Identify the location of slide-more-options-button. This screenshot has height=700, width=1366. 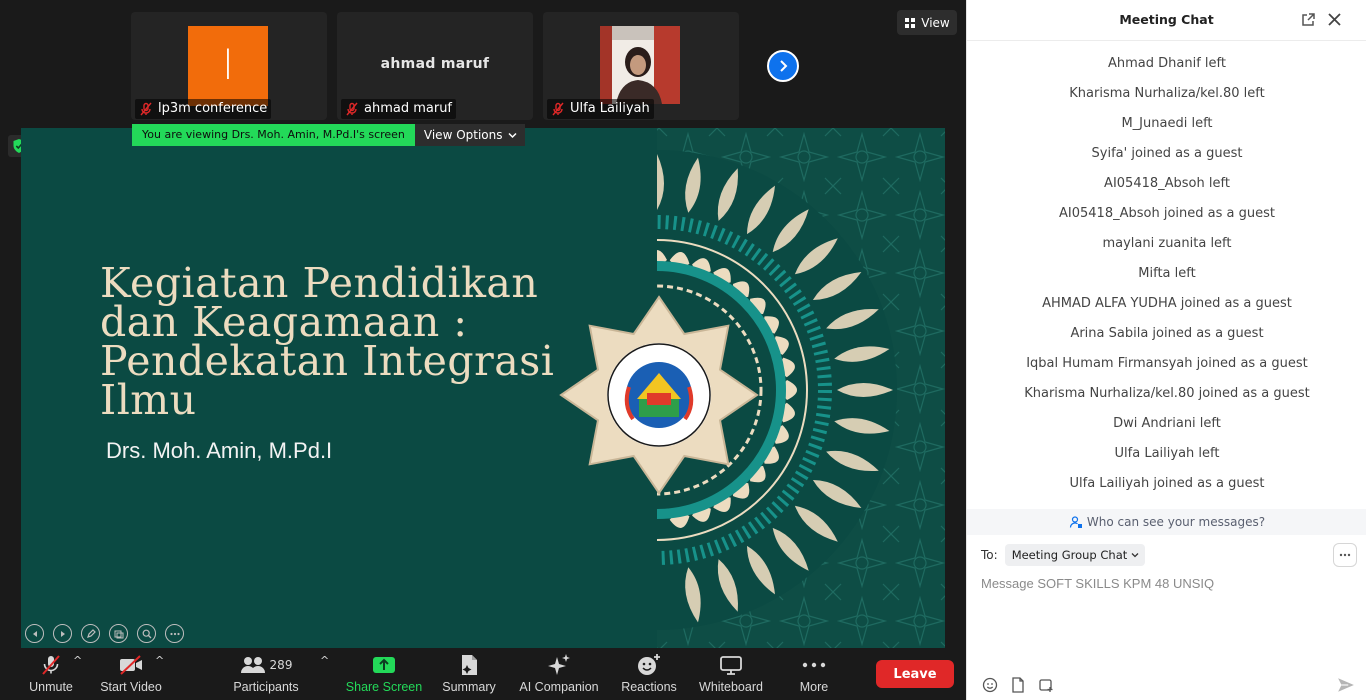
(174, 633).